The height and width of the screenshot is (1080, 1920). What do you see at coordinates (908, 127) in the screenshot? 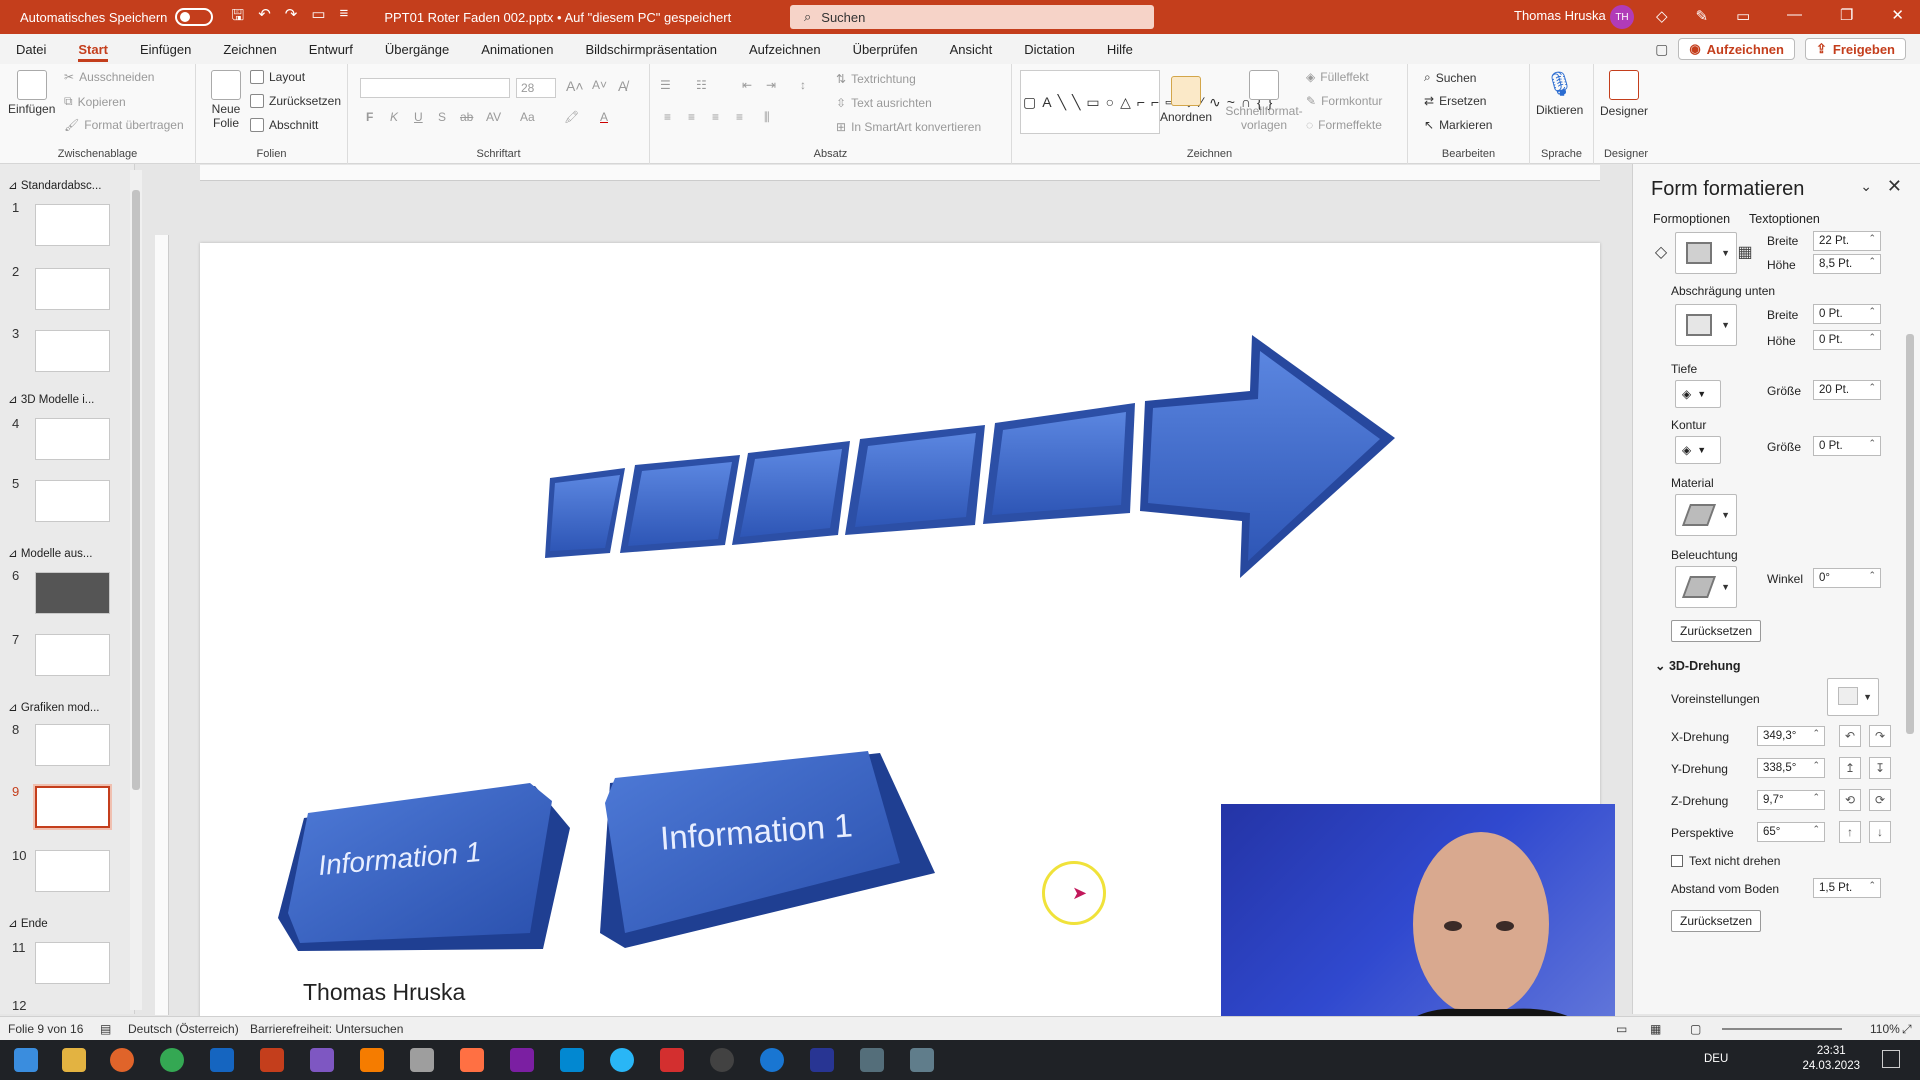
I see `smartart-button: ⊞ In SmartArt konvertieren` at bounding box center [908, 127].